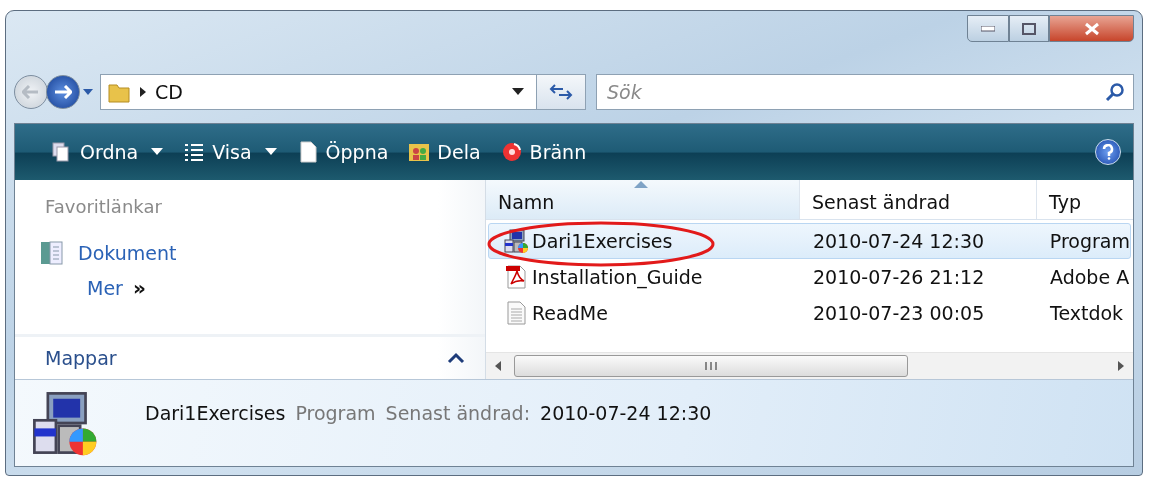  Describe the element at coordinates (335, 413) in the screenshot. I see `detail-type: Program` at that location.